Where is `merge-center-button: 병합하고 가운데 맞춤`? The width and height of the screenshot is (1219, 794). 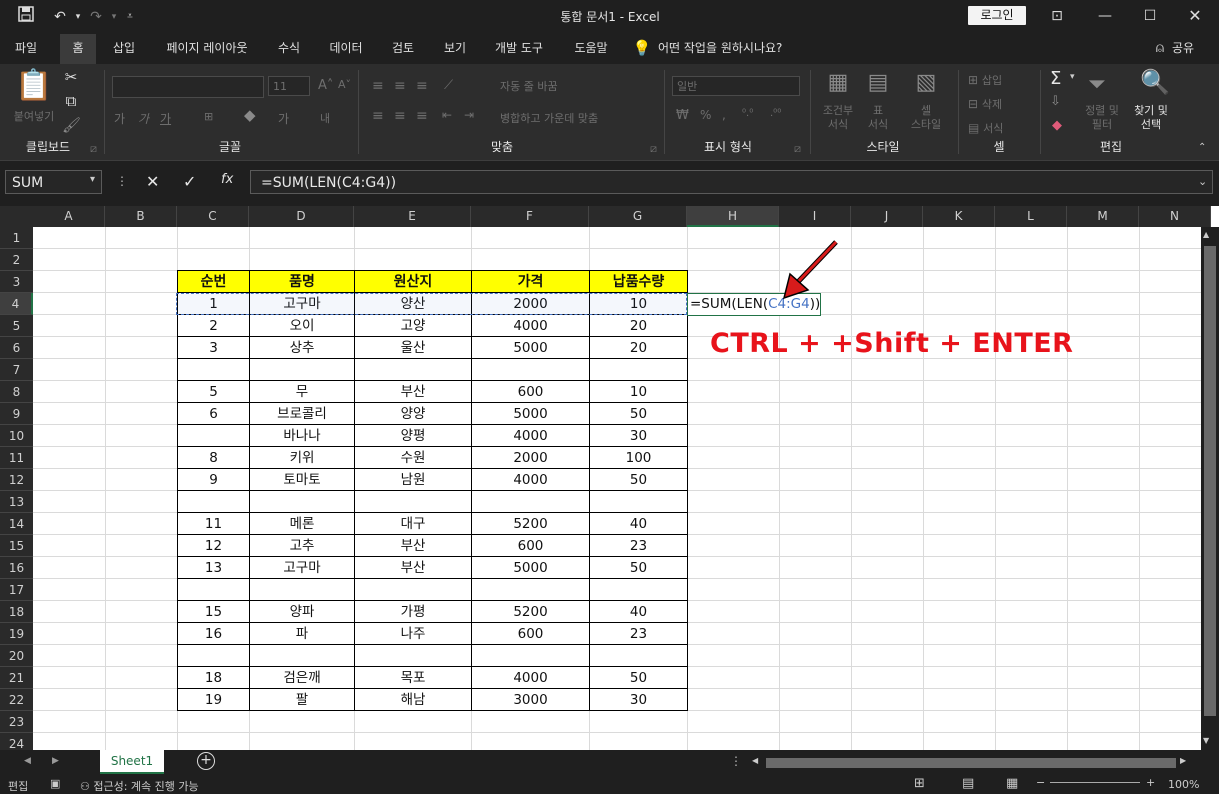
merge-center-button: 병합하고 가운데 맞춤 is located at coordinates (549, 118).